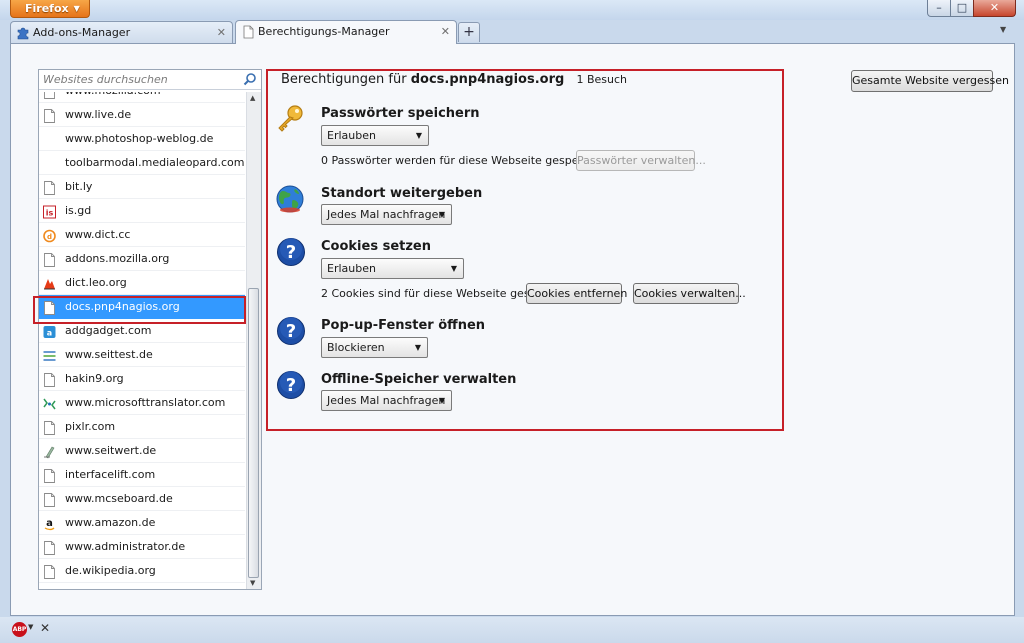  Describe the element at coordinates (142, 331) in the screenshot. I see `site-list-item: a addgadget.com` at that location.